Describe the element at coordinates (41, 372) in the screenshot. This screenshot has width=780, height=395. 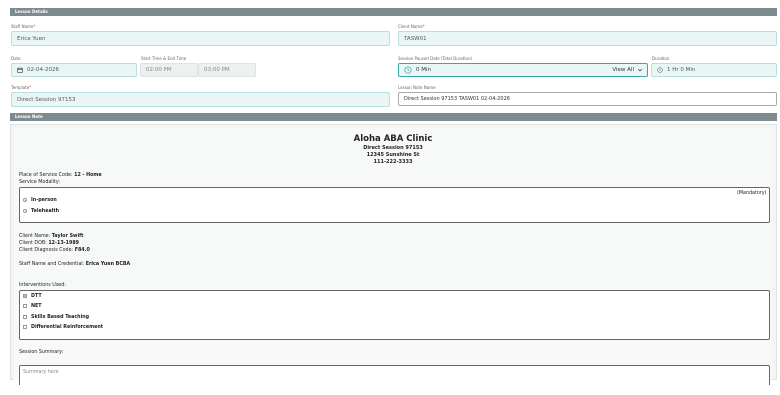
I see `summary-placeholder: Summary here` at that location.